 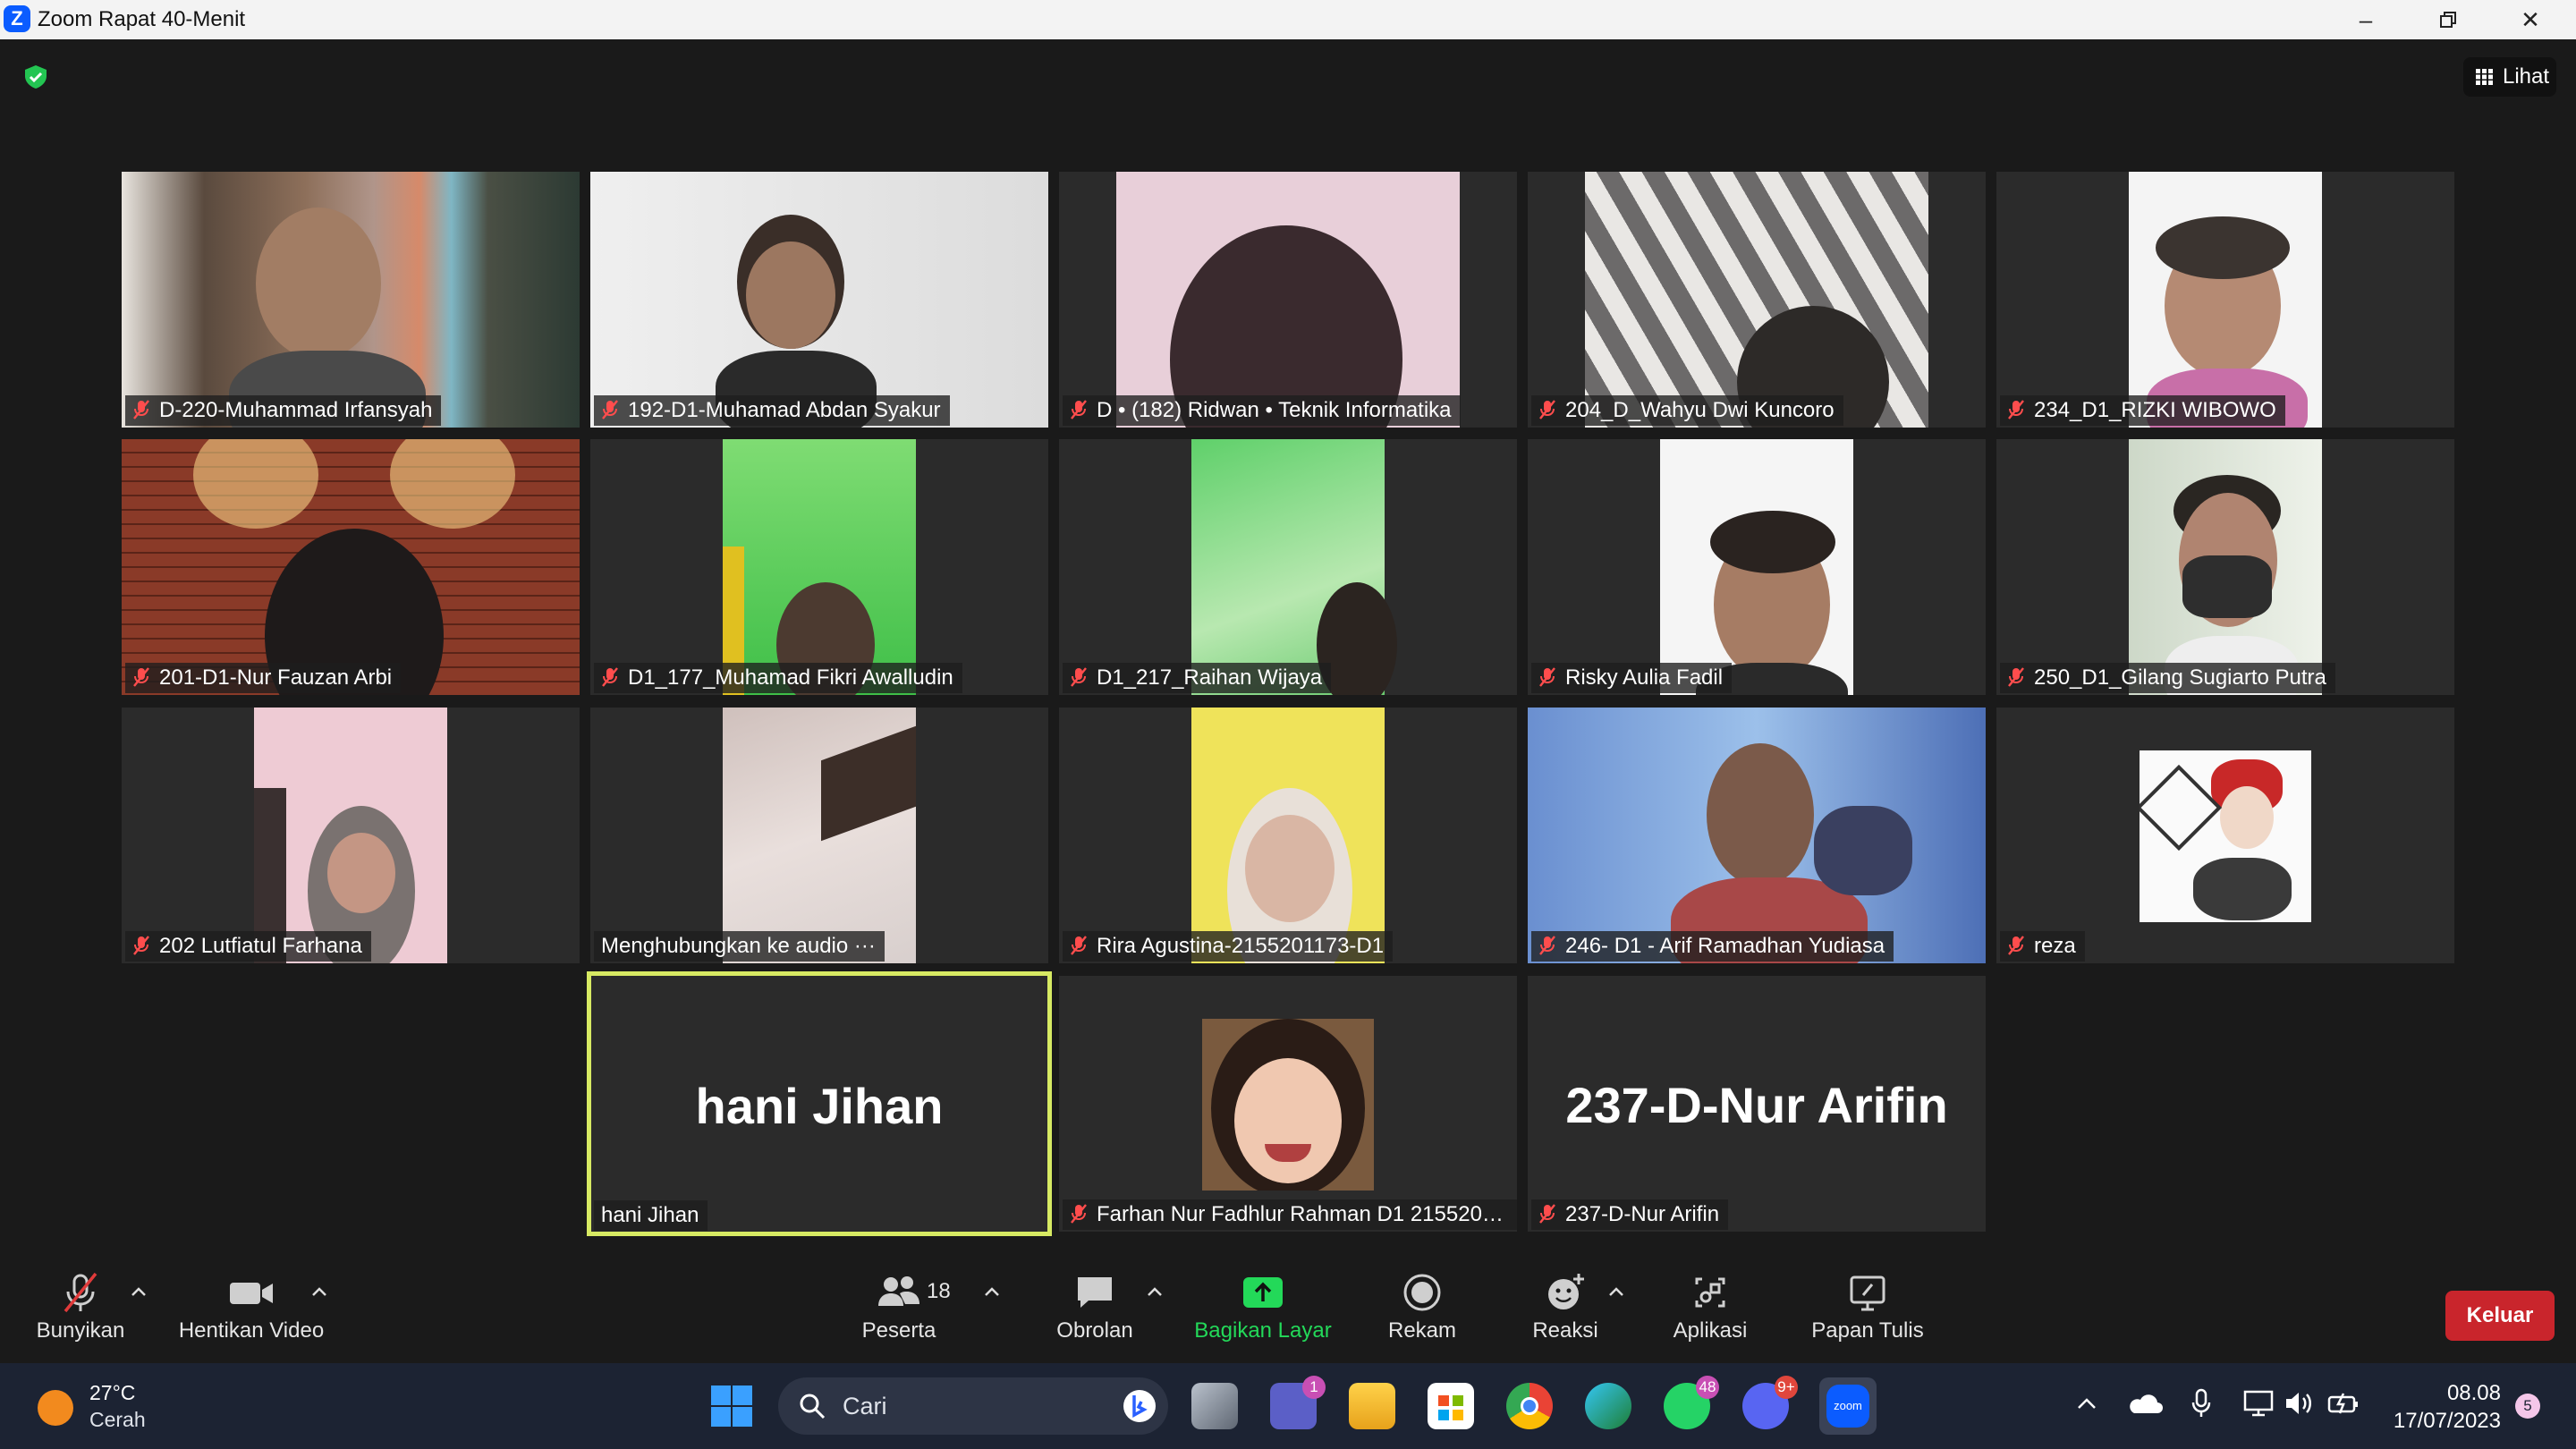 I want to click on apps-button: Aplikasi, so click(x=1710, y=1307).